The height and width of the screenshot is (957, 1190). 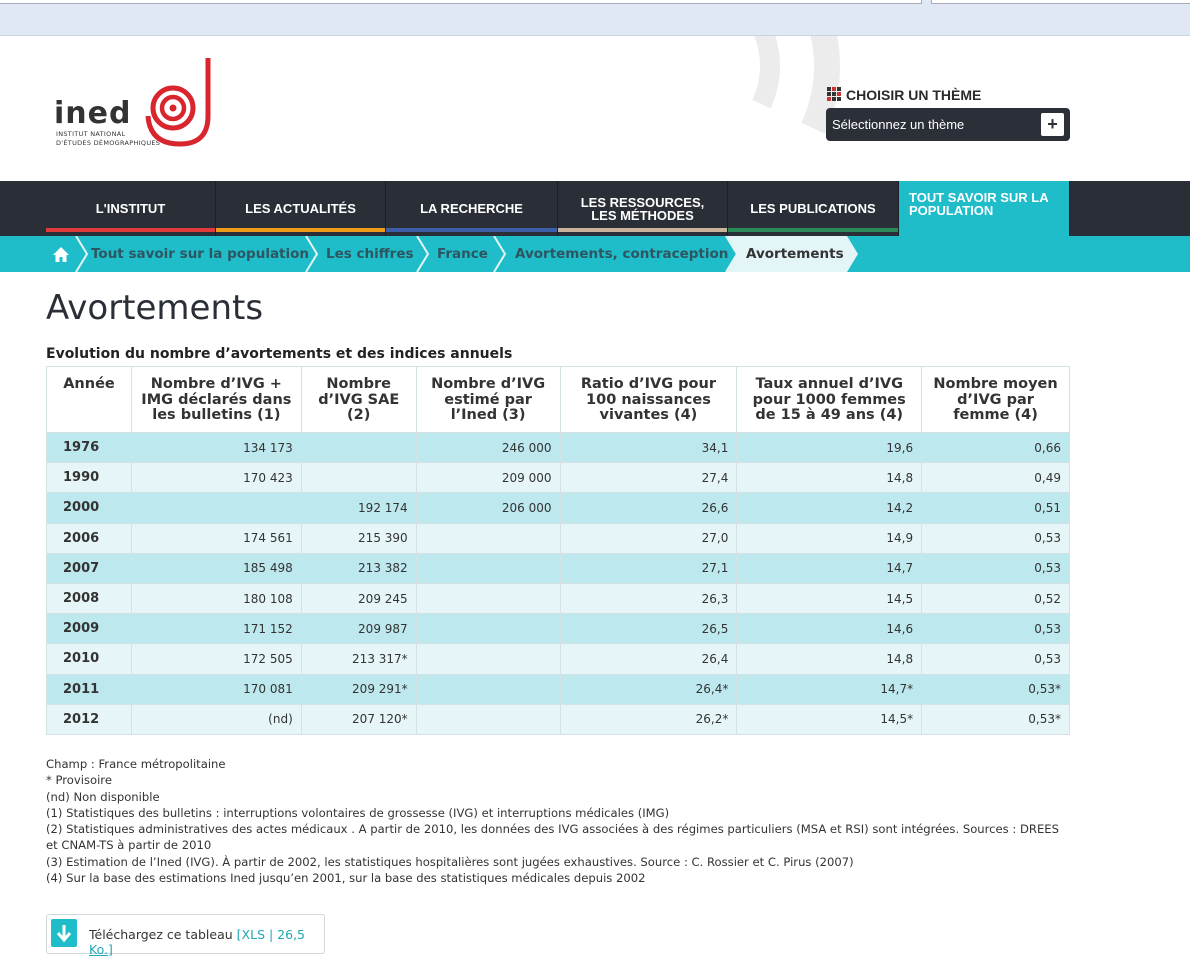 I want to click on table-cell: 26,4*, so click(x=648, y=689).